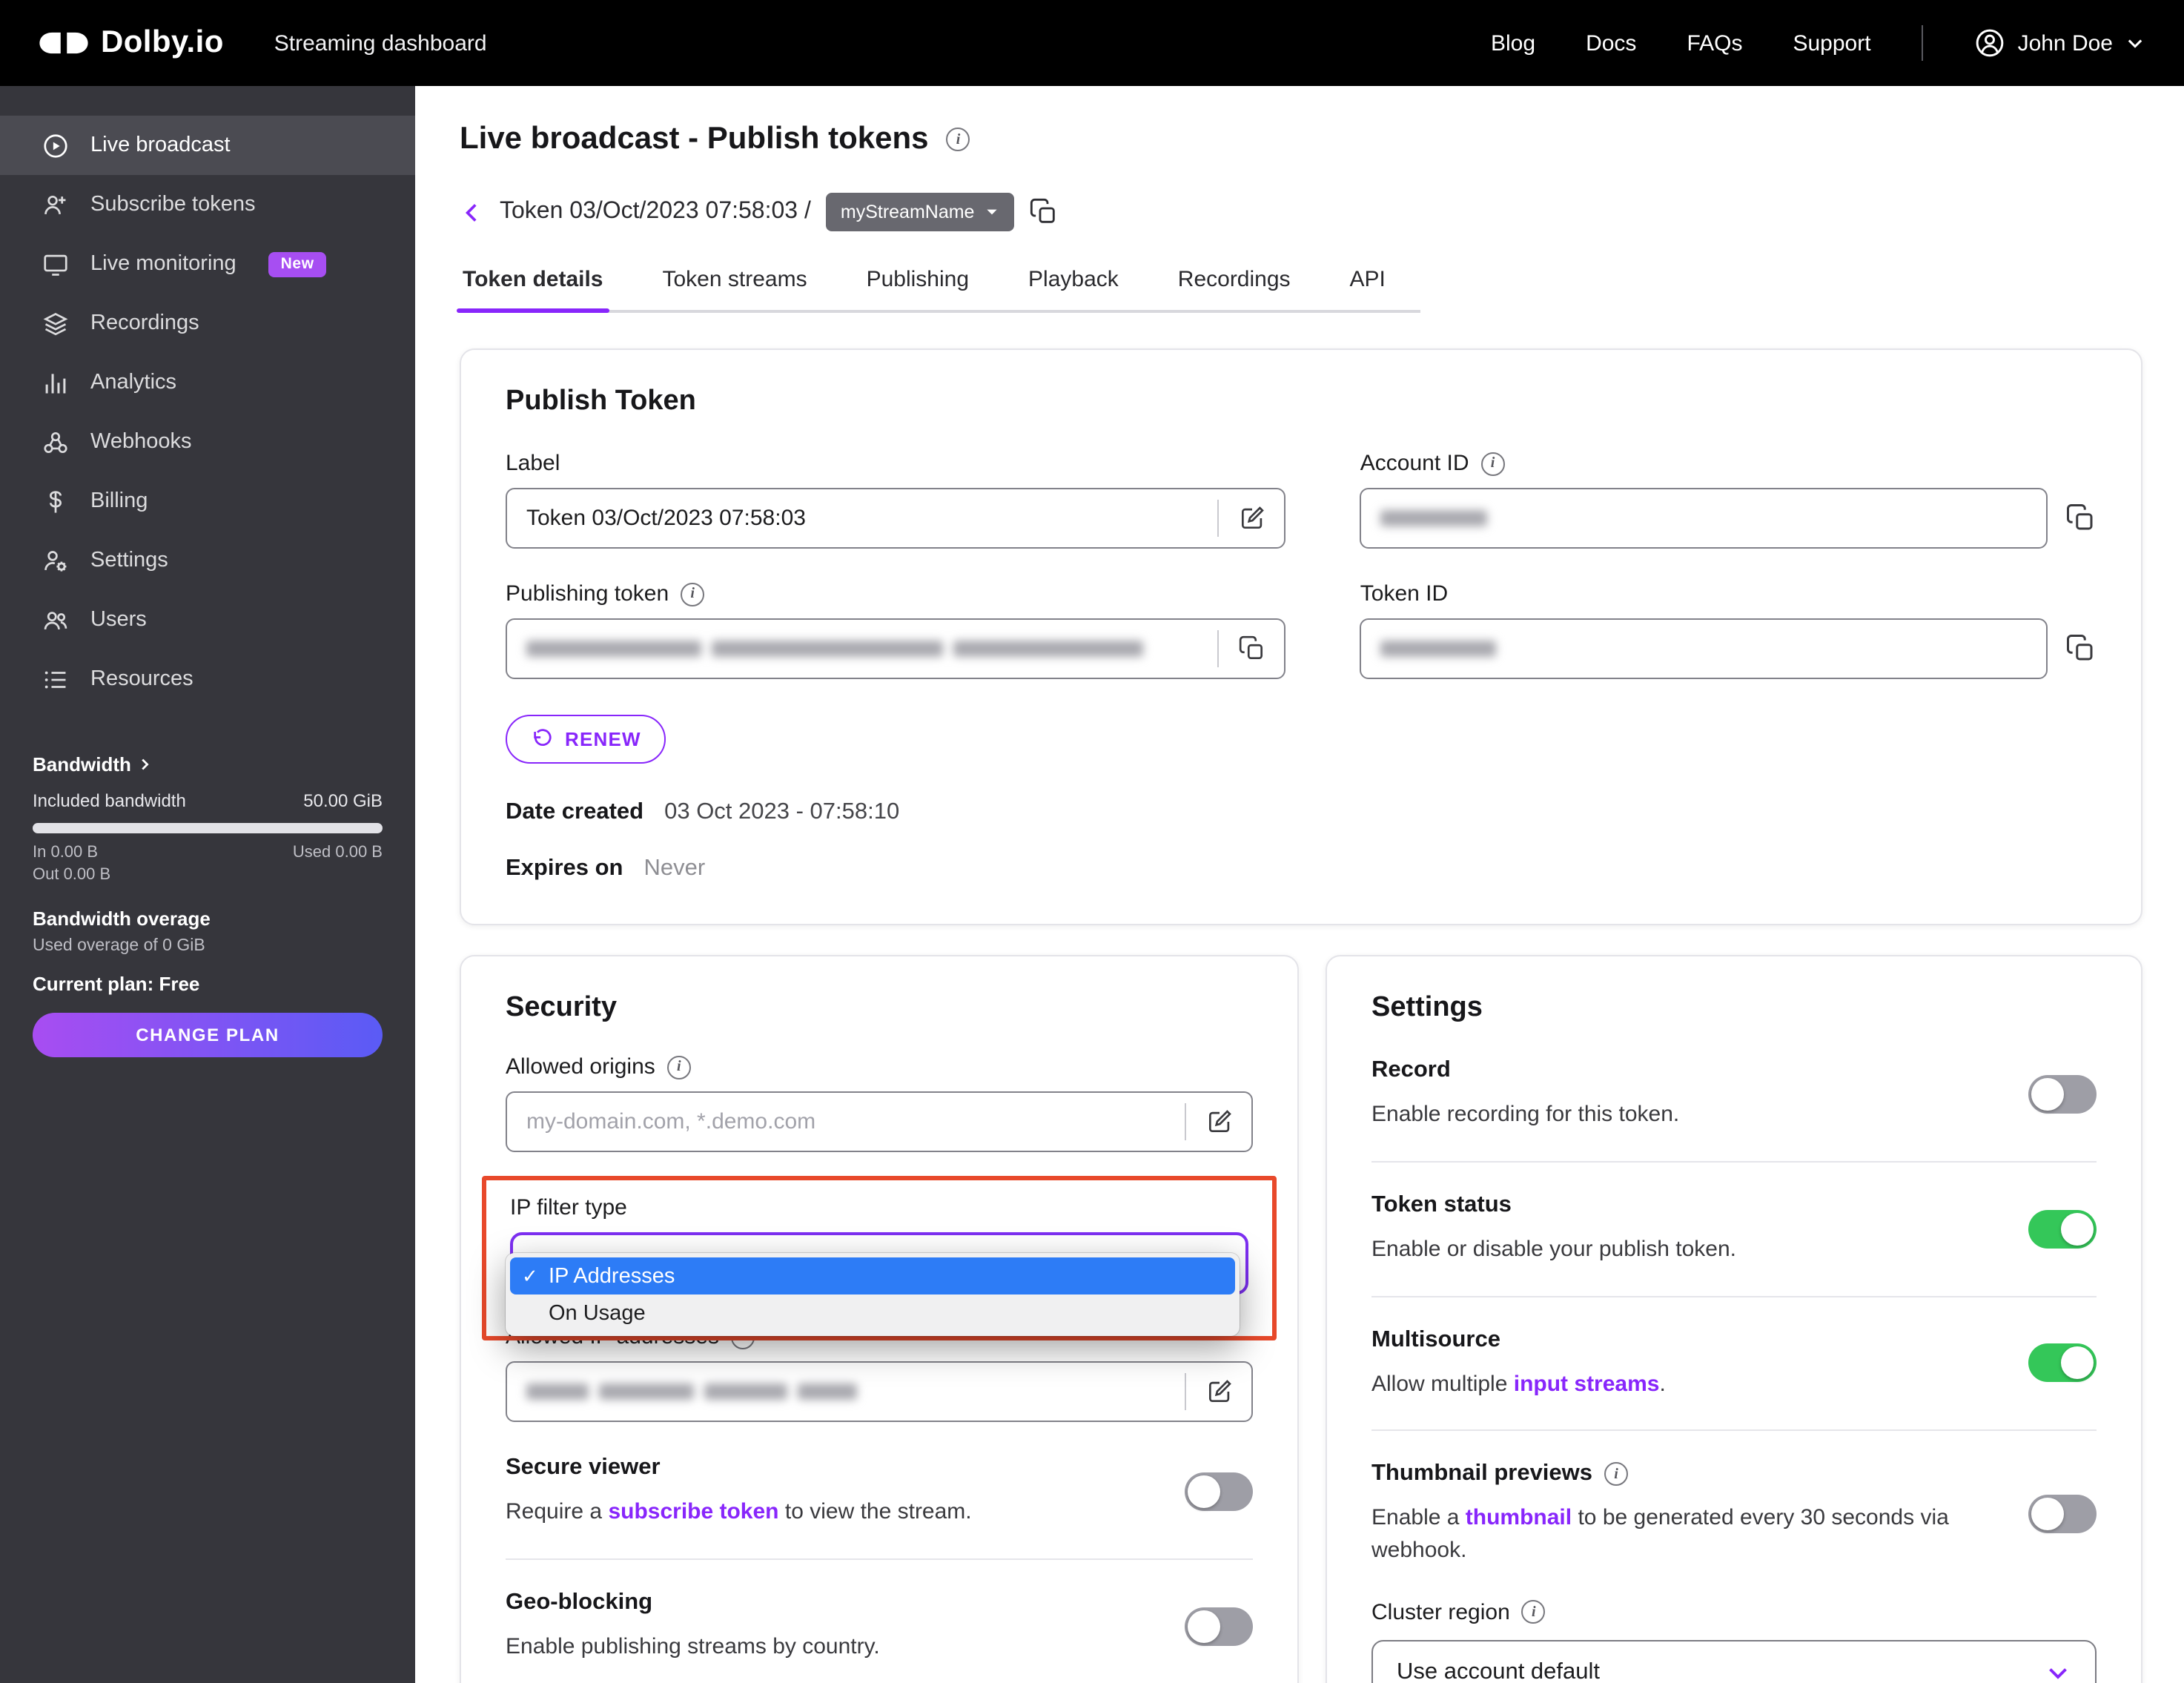 The height and width of the screenshot is (1683, 2184). Describe the element at coordinates (580, 1602) in the screenshot. I see `geo-blocking-title: Geo-blocking` at that location.